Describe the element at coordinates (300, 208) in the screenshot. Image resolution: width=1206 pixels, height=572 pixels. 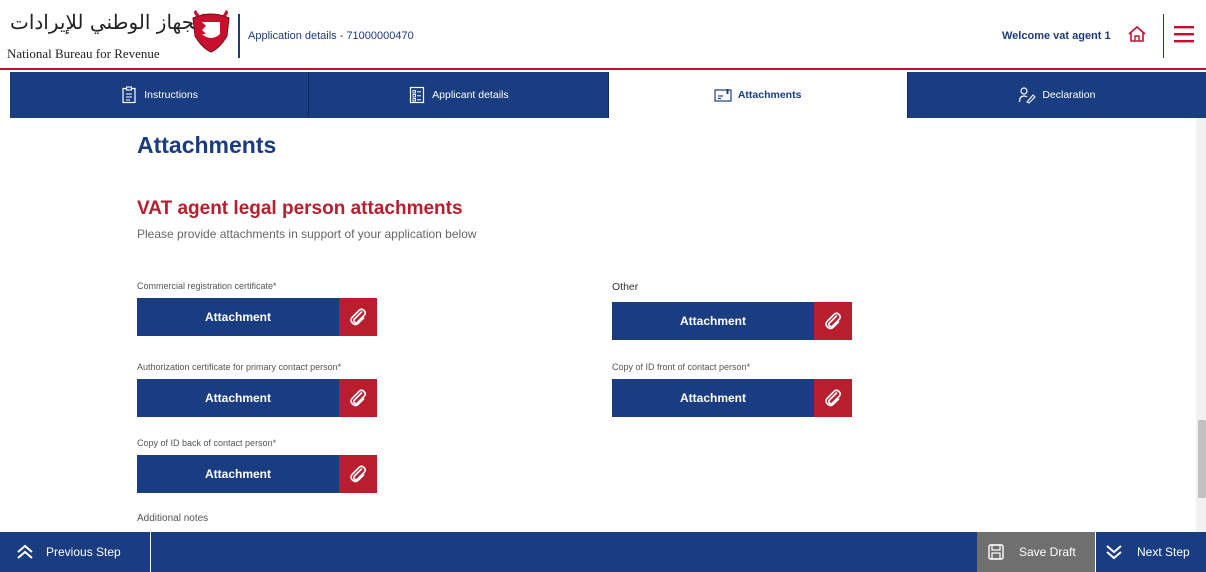
I see `section-title: VAT agent legal person attachments` at that location.